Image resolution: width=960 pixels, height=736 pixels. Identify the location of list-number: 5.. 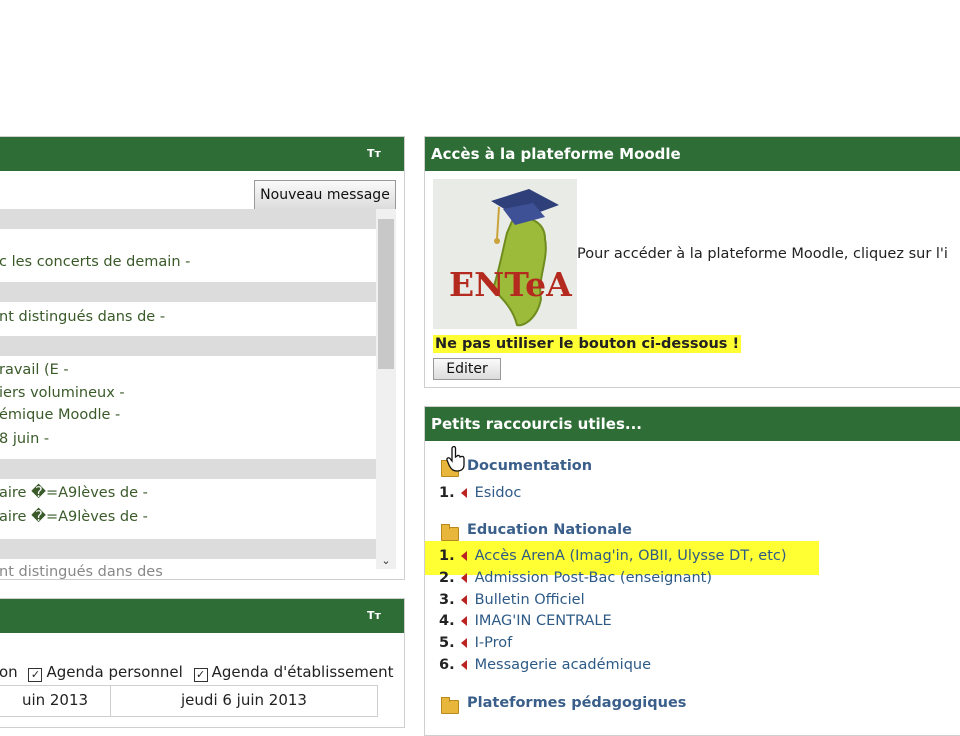
(447, 643).